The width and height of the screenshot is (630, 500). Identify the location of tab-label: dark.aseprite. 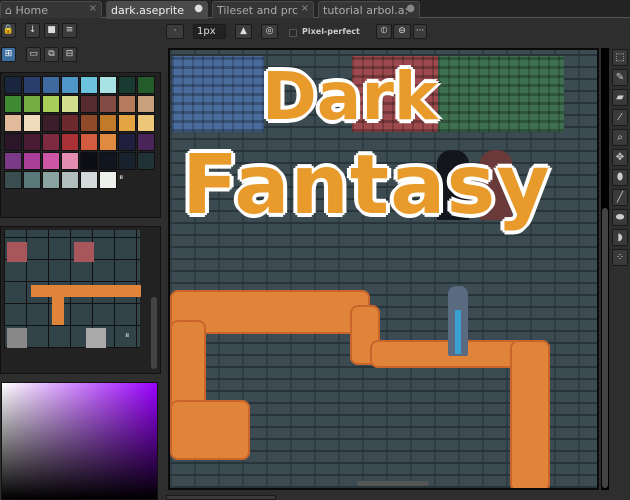
(147, 10).